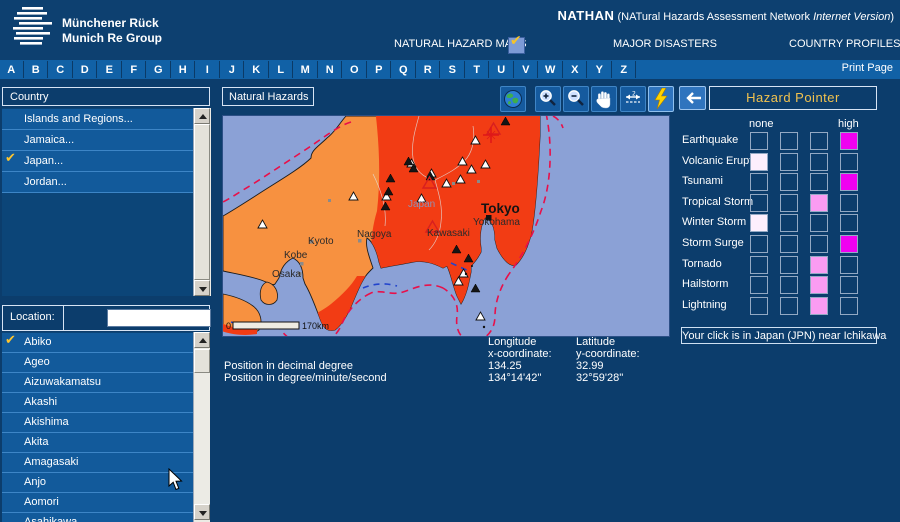  Describe the element at coordinates (355, 69) in the screenshot. I see `letter-o: O` at that location.